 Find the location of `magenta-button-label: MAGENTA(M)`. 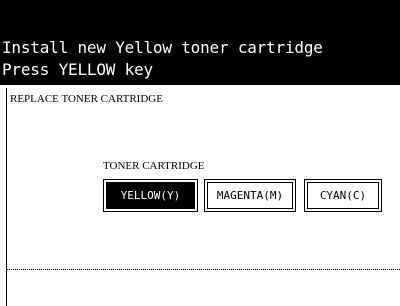

magenta-button-label: MAGENTA(M) is located at coordinates (250, 195).